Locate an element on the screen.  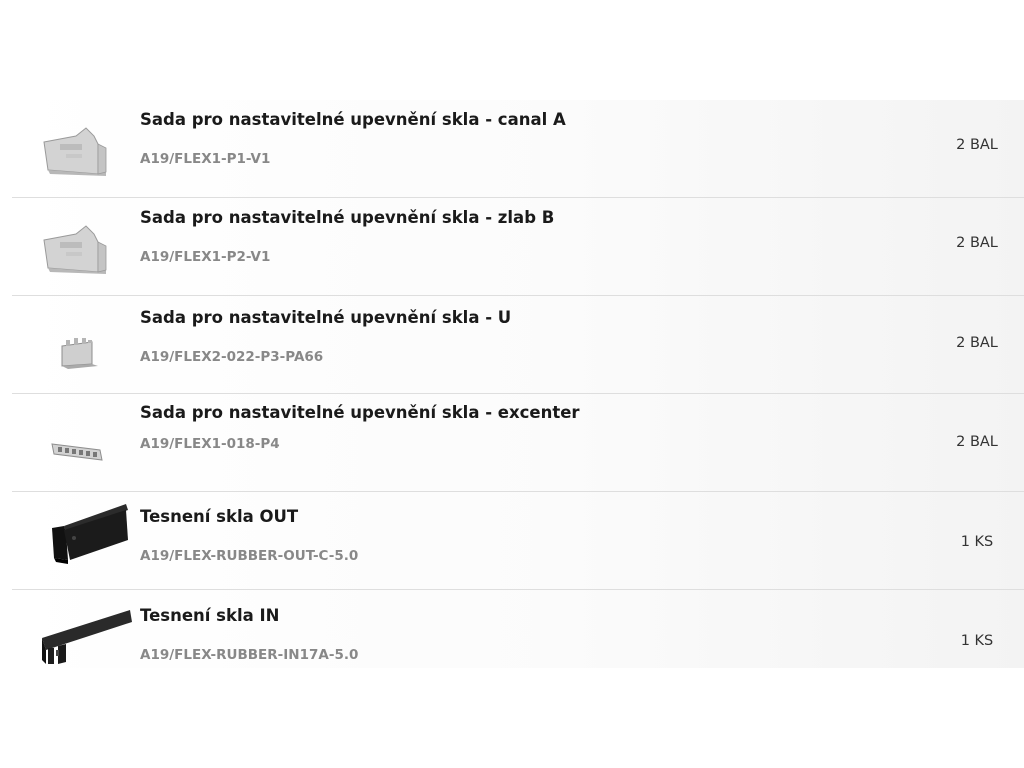
product-code: A19/FLEX1-P1-V1 is located at coordinates (205, 159).